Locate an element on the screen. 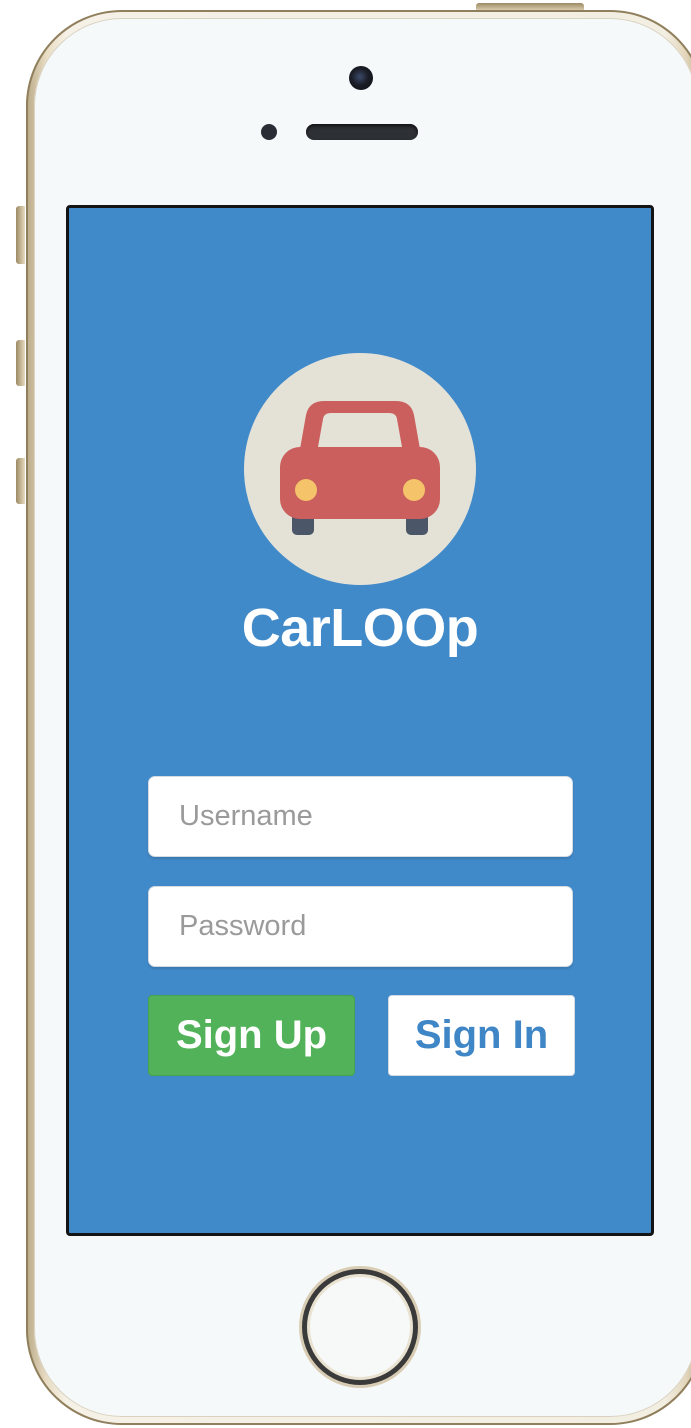  proximity-sensor is located at coordinates (269, 132).